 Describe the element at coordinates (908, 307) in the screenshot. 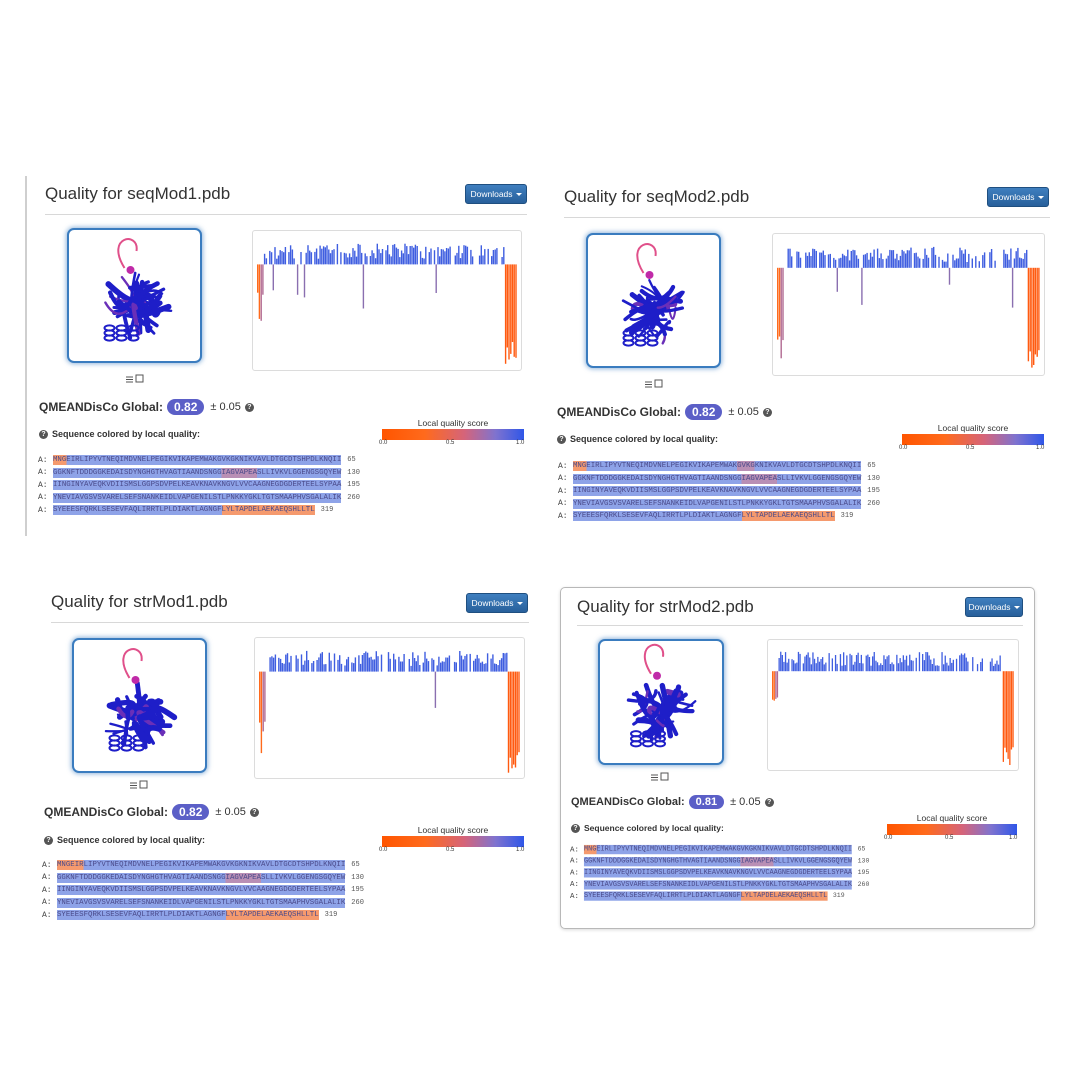

I see `local-quality-bars` at that location.